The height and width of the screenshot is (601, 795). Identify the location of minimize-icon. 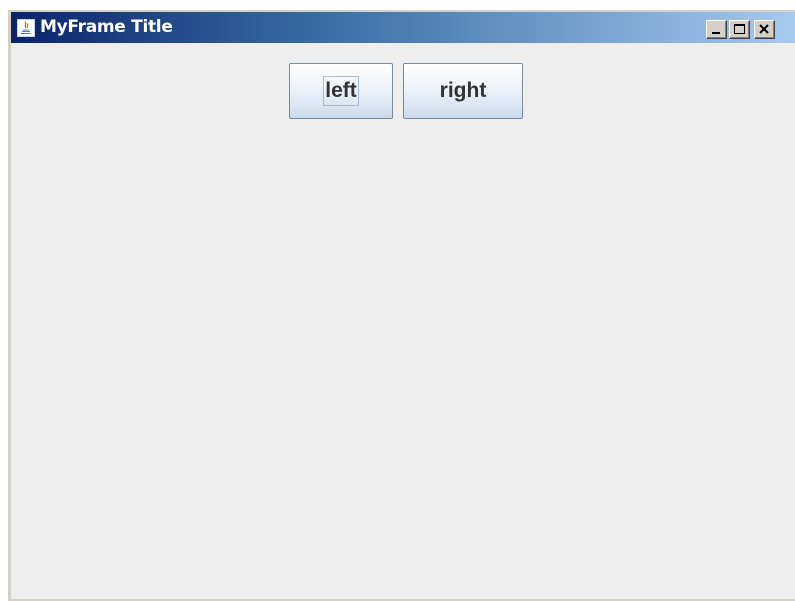
(716, 33).